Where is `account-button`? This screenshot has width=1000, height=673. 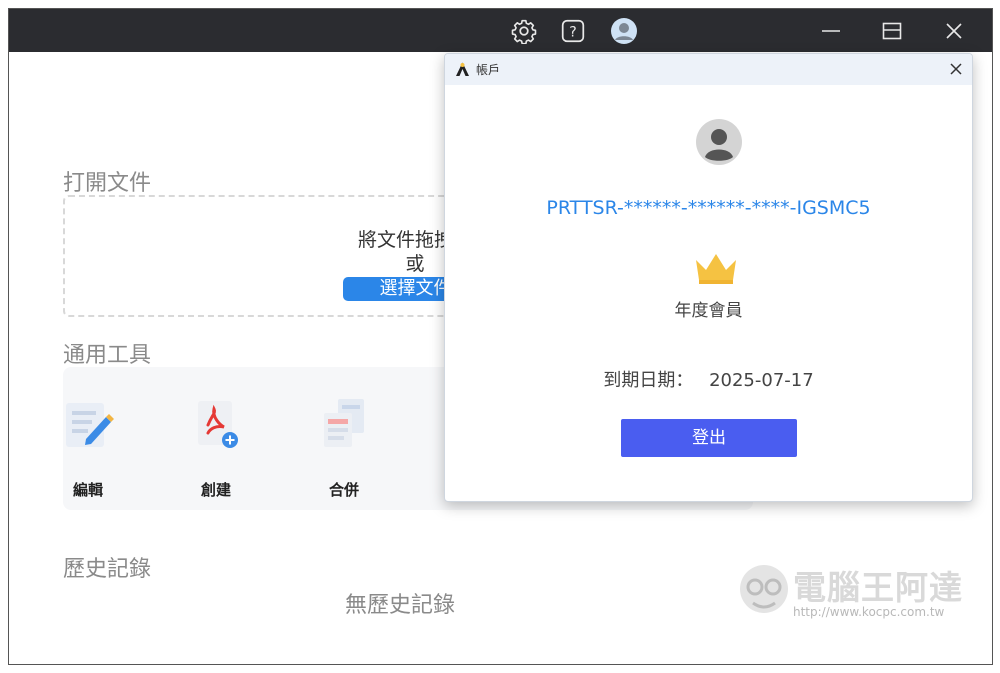
account-button is located at coordinates (624, 31).